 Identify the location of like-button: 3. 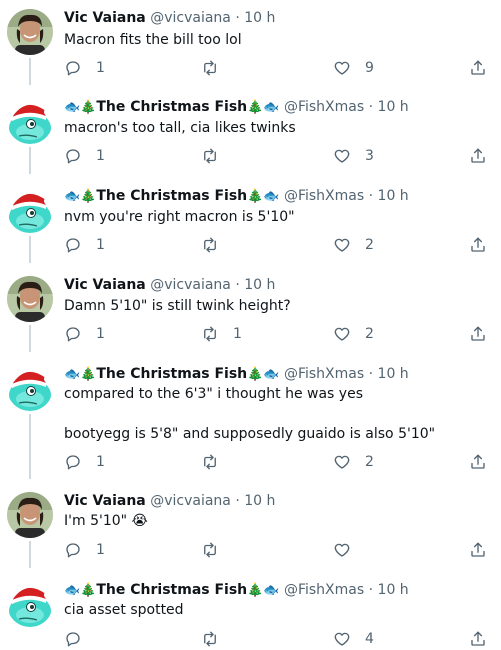
(353, 156).